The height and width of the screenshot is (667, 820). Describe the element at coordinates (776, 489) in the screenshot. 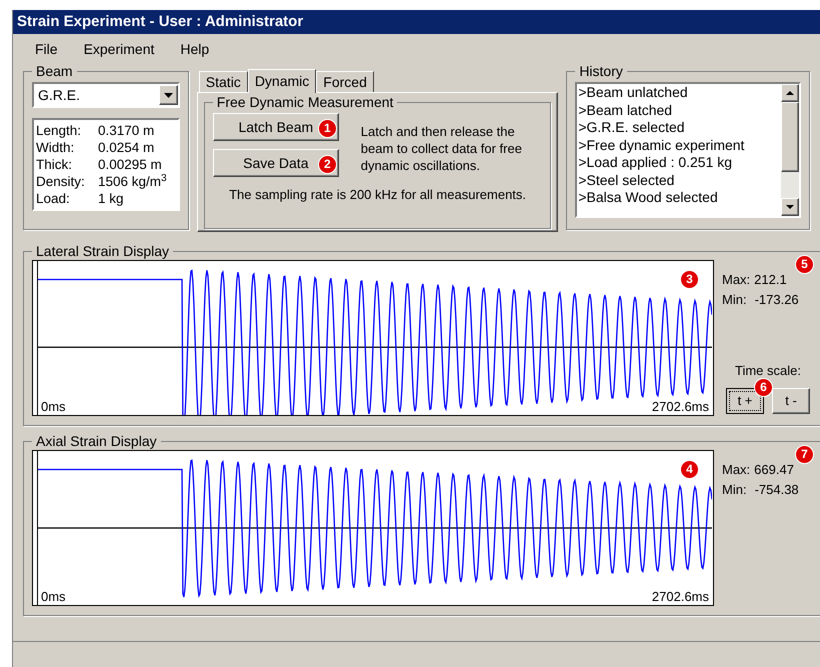

I see `min-value: -754.38` at that location.